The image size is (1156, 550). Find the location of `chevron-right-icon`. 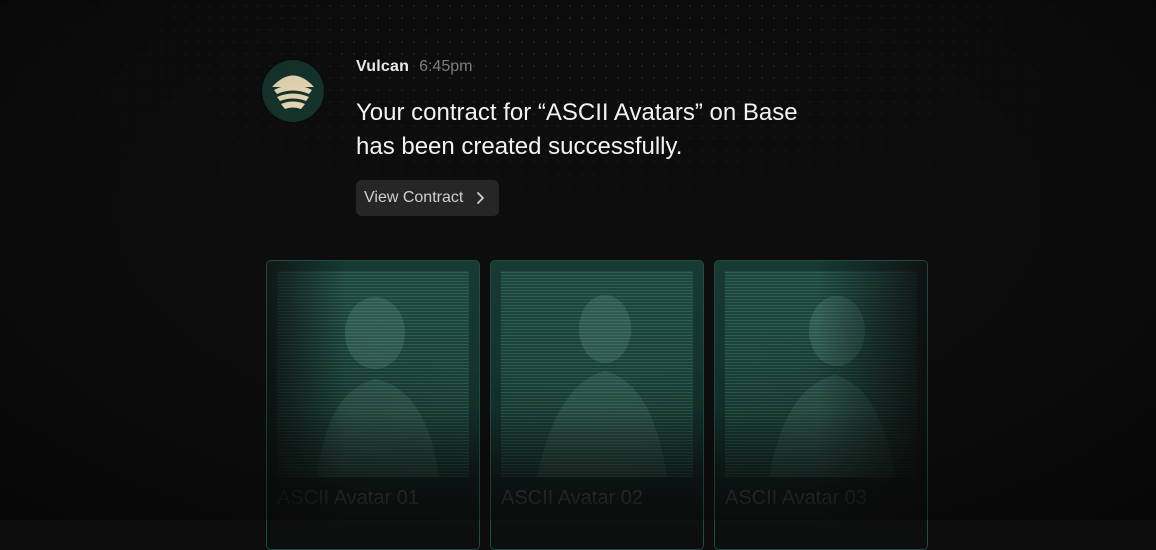

chevron-right-icon is located at coordinates (481, 198).